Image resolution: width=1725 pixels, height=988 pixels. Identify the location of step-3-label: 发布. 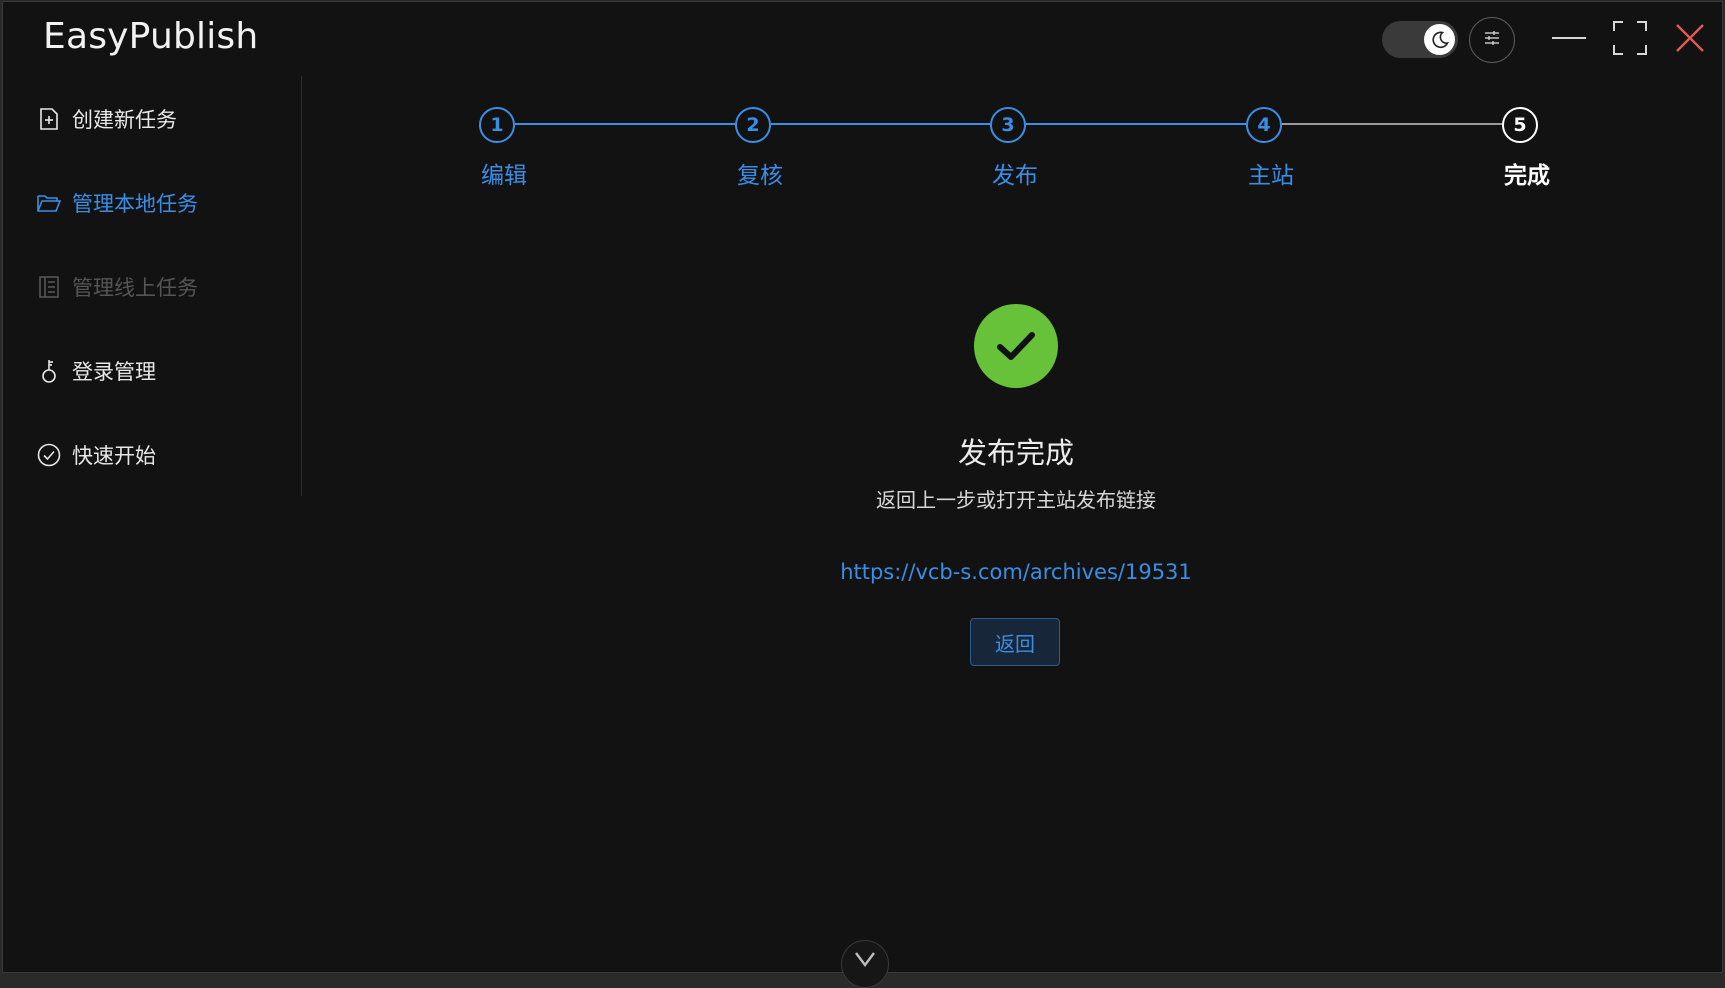
(1015, 176).